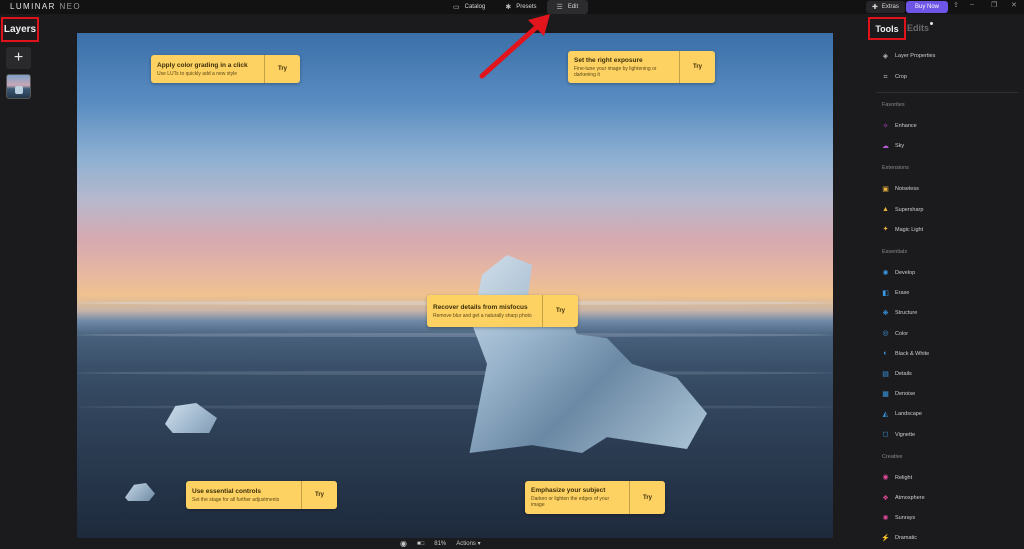 This screenshot has width=1024, height=549. What do you see at coordinates (900, 146) in the screenshot?
I see `tool-label: Sky` at bounding box center [900, 146].